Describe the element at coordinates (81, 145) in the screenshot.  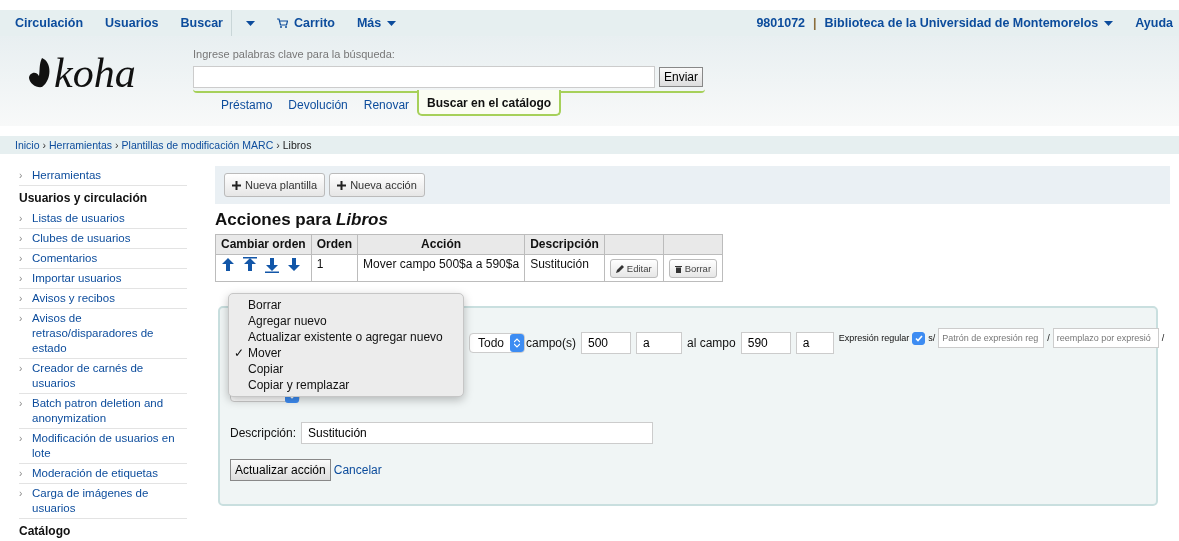
I see `breadcrumb-link: Herramientas` at that location.